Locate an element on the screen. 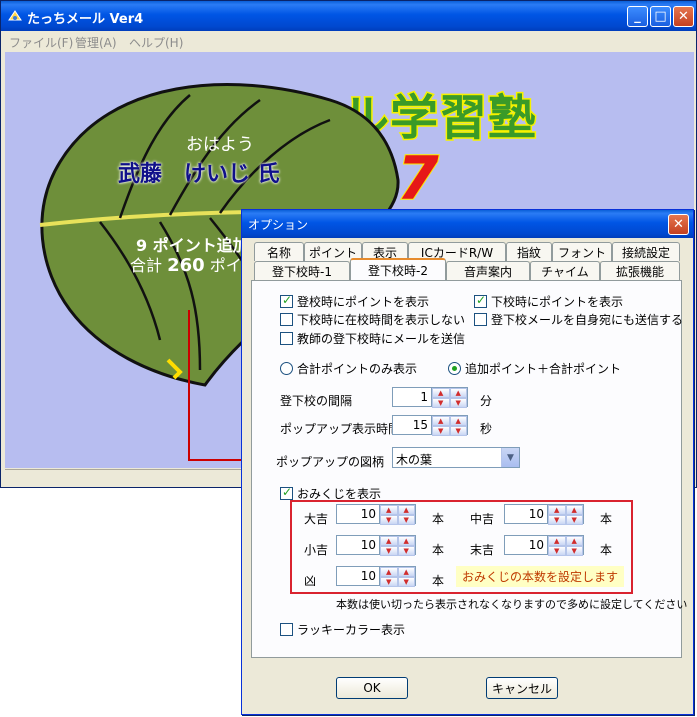 This screenshot has width=697, height=717. check-show-points-arrival: ✓ 登校時にポイントを表示 is located at coordinates (354, 301).